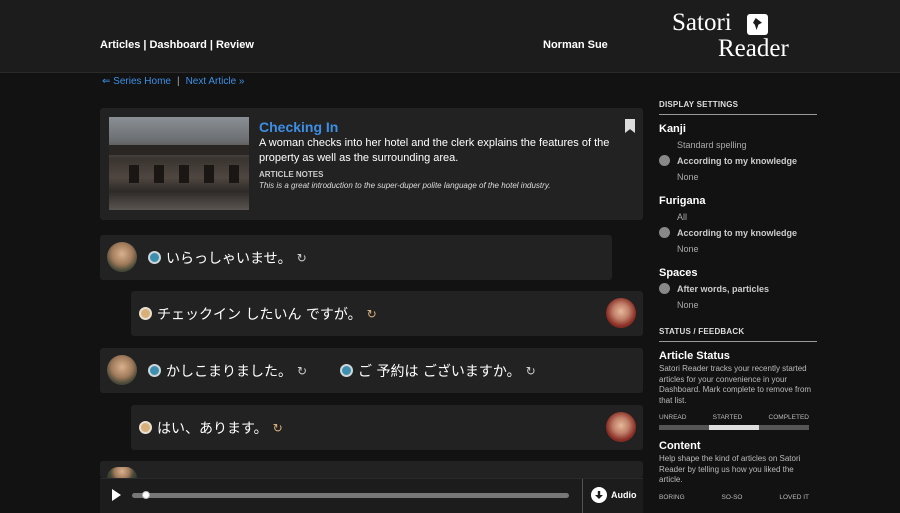  Describe the element at coordinates (738, 233) in the screenshot. I see `furigana-option-knowledge: According to my knowledge` at that location.